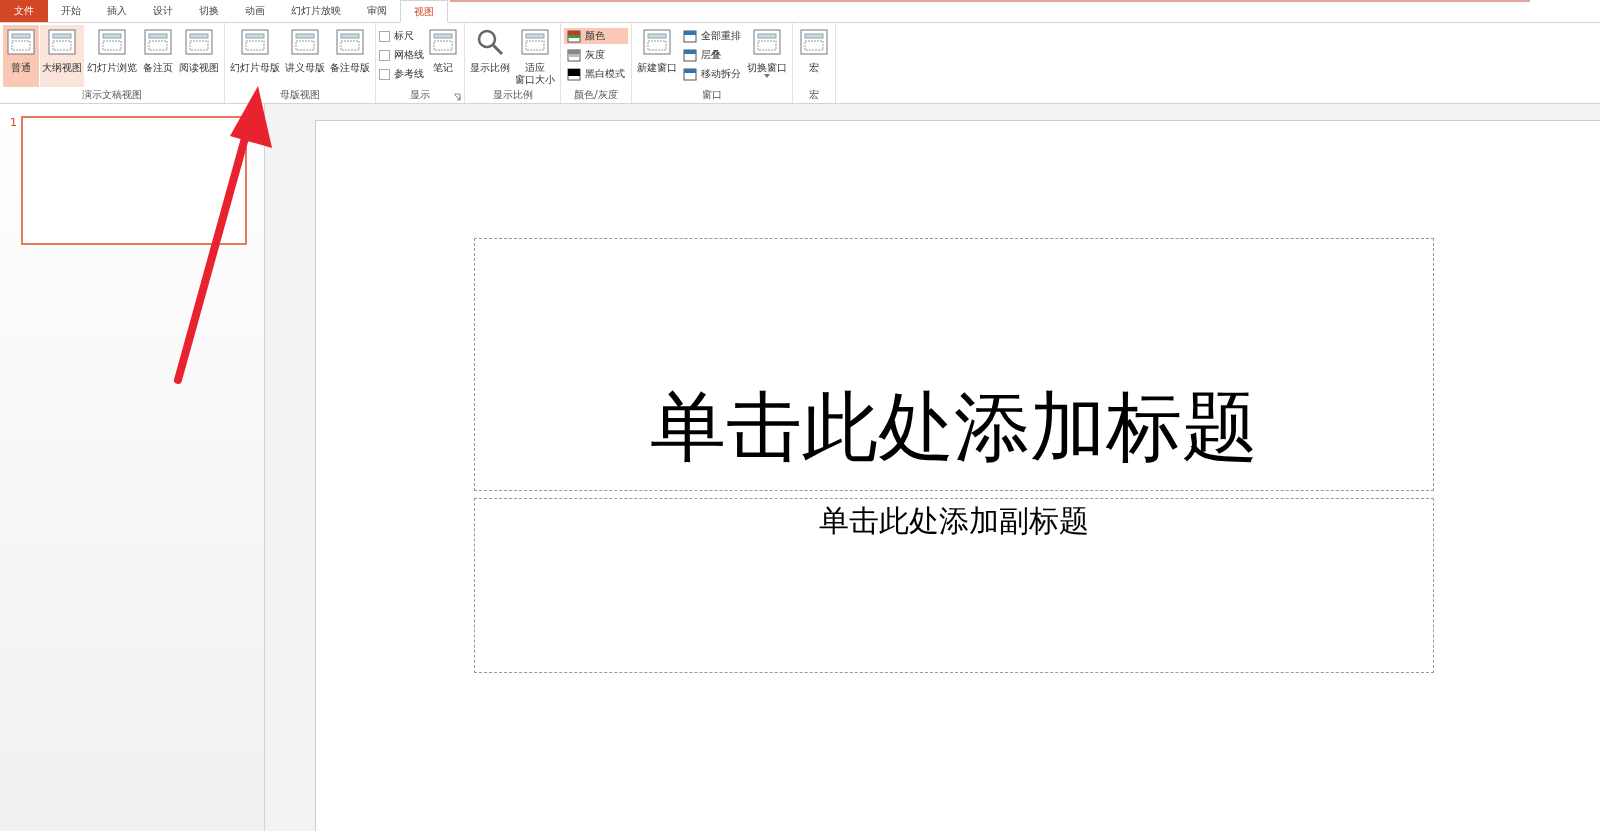 Image resolution: width=1600 pixels, height=832 pixels. I want to click on subtitle-placeholder: 单击此处添加副标题, so click(954, 585).